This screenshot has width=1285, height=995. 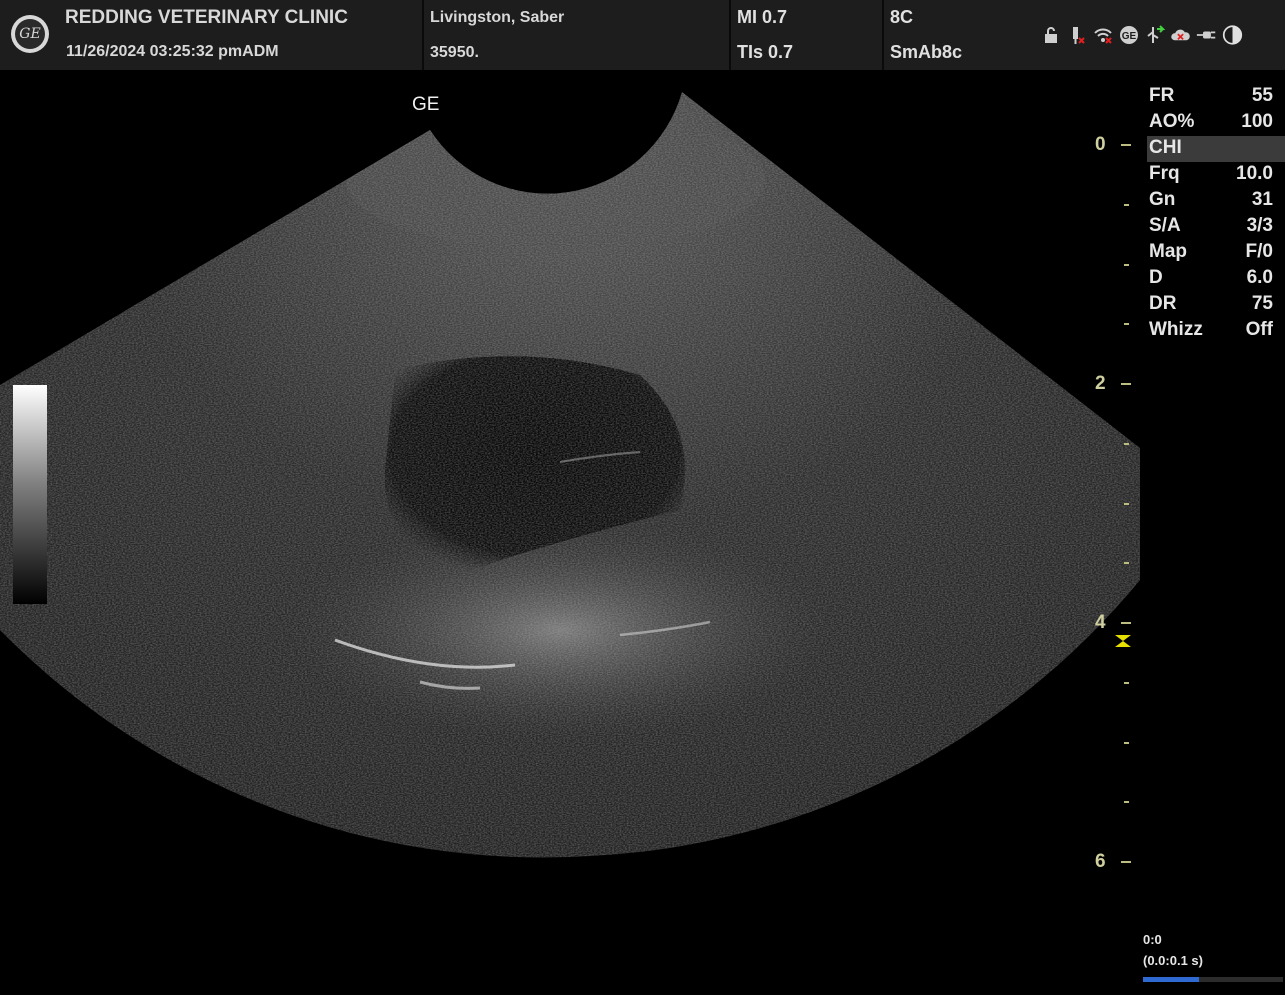 What do you see at coordinates (1173, 960) in the screenshot?
I see `cine-time: (0.0:0.1 s)` at bounding box center [1173, 960].